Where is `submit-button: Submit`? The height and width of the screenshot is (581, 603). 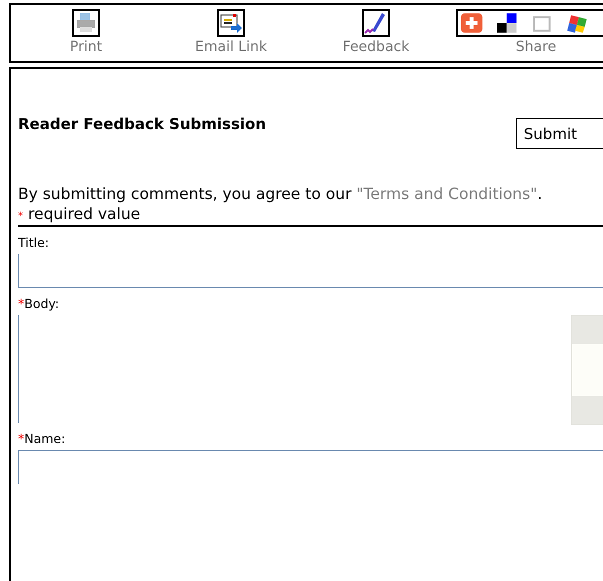
submit-button: Submit is located at coordinates (559, 133).